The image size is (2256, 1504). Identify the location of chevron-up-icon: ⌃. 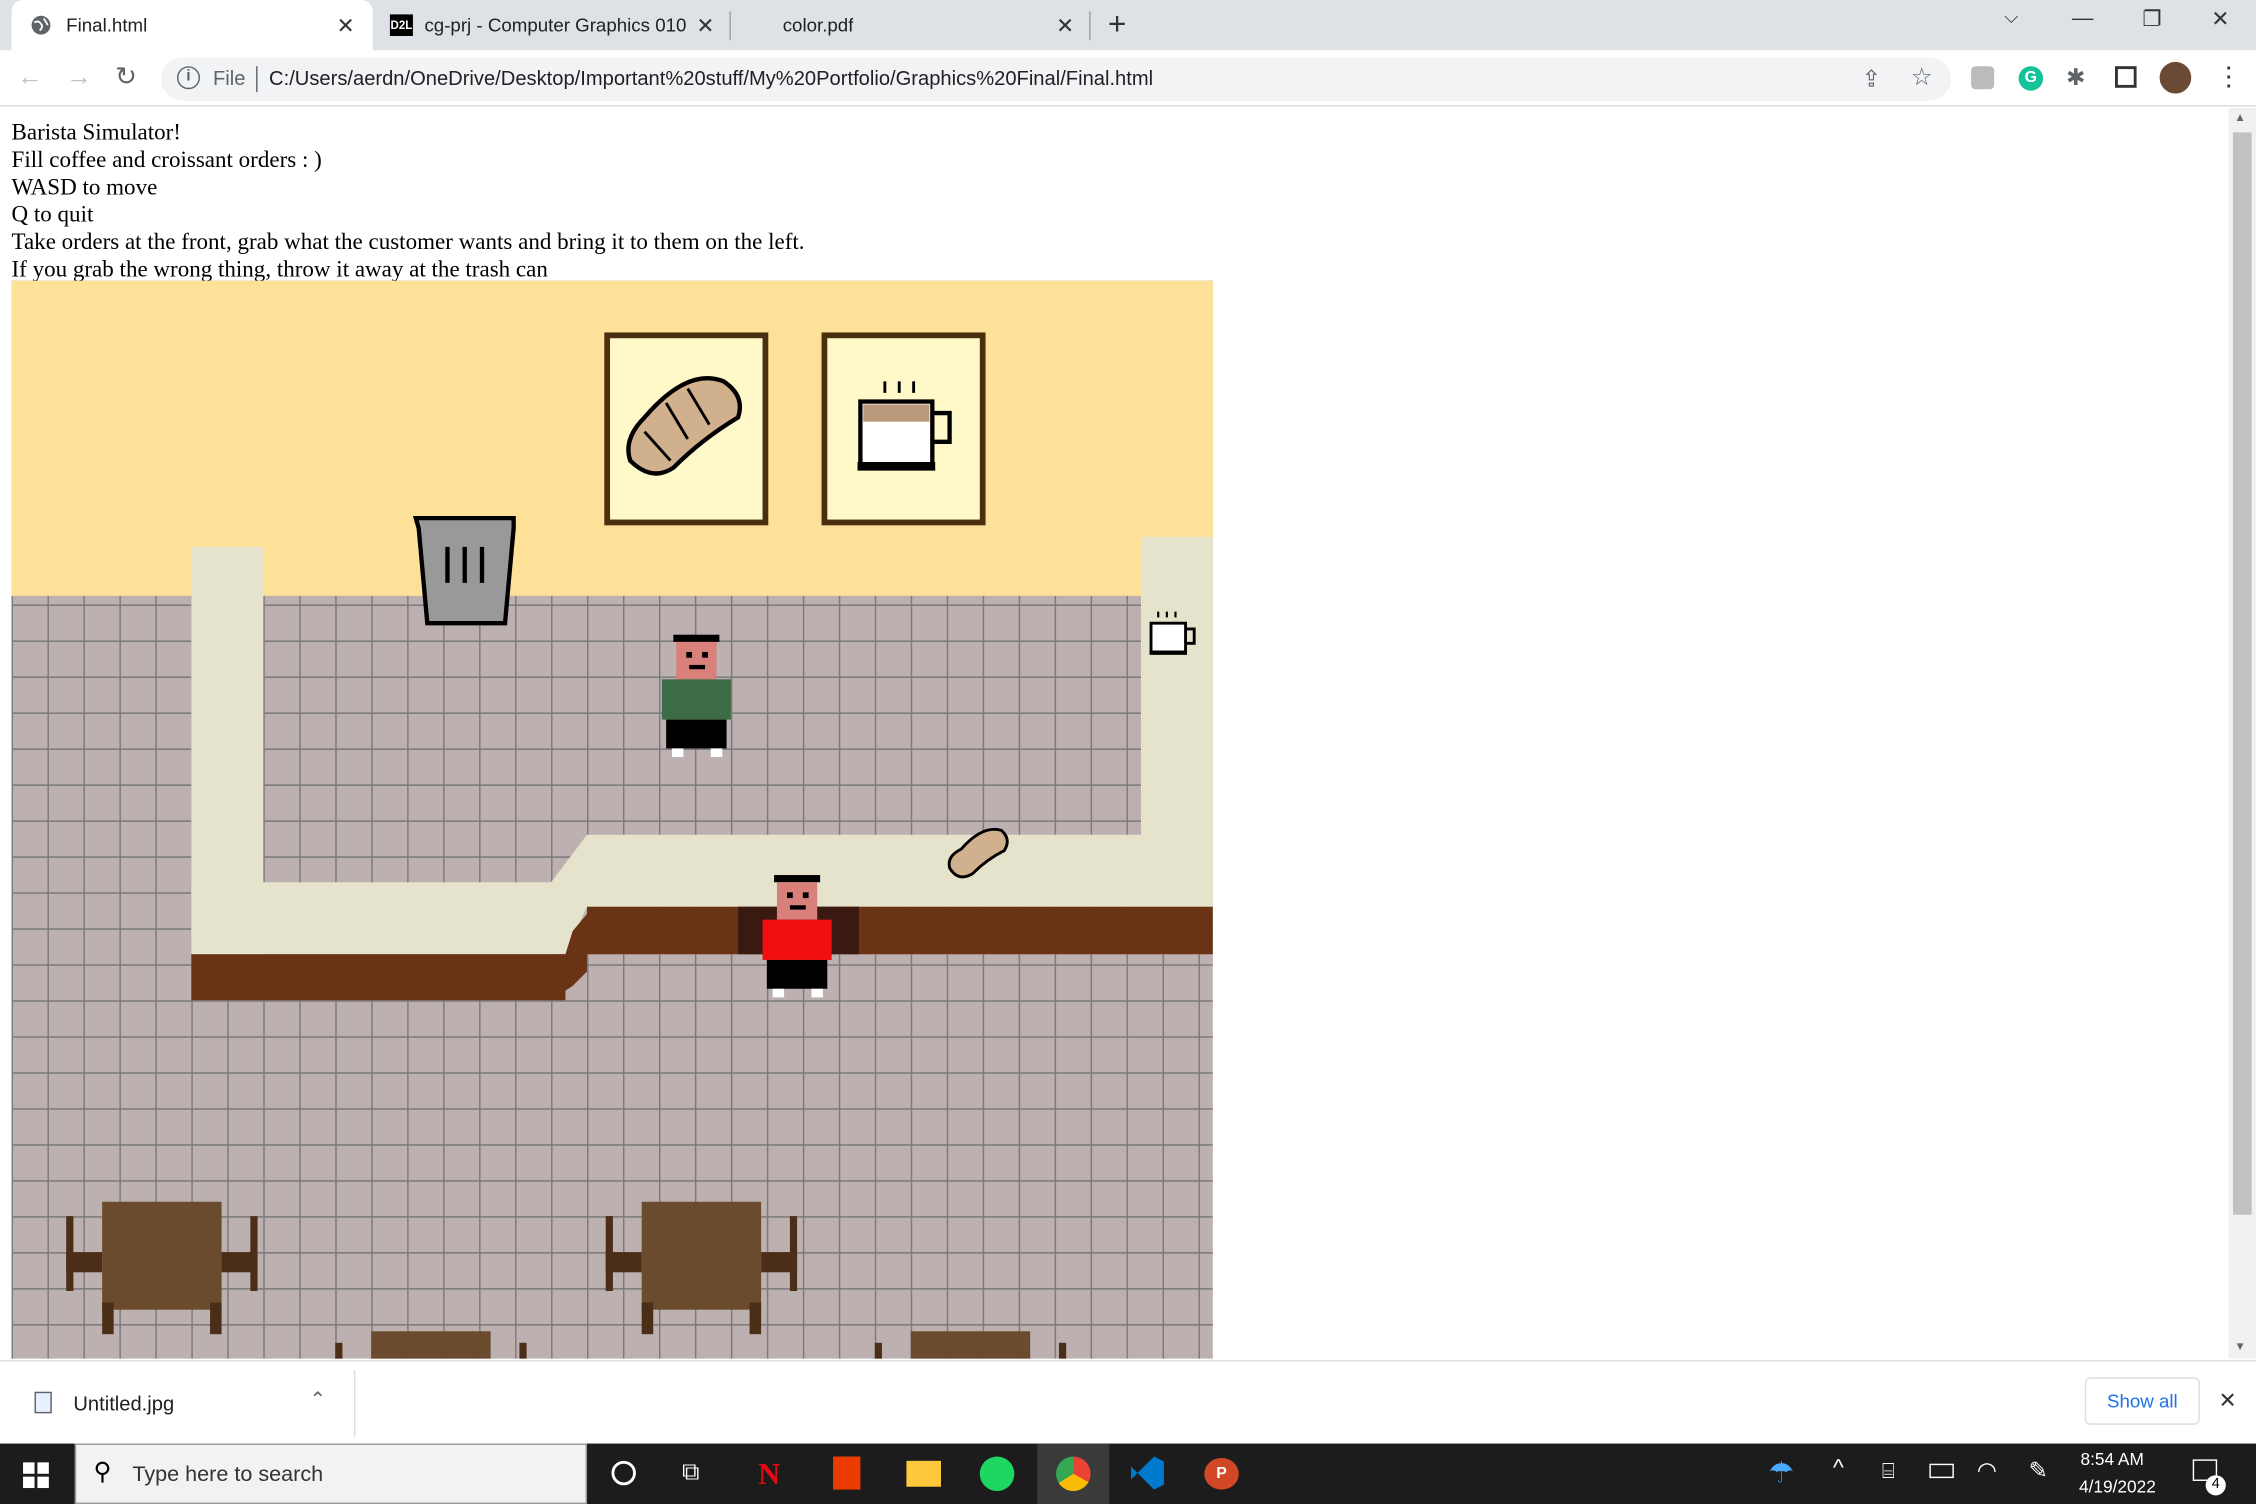
(317, 1399).